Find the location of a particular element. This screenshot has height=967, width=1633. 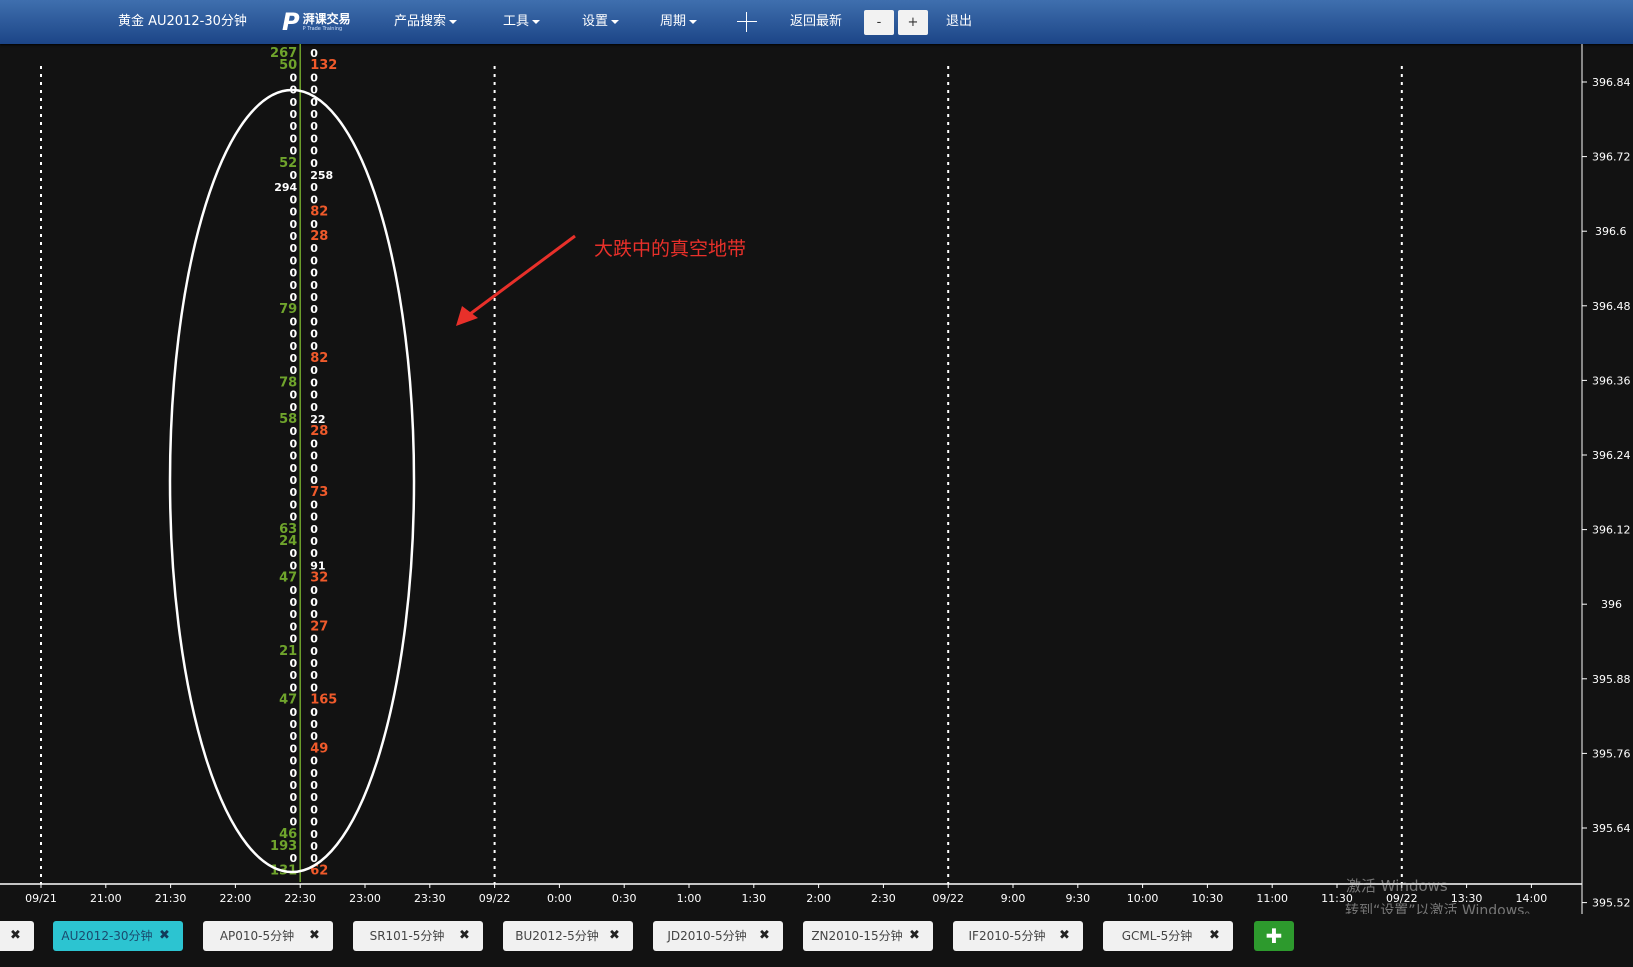

menu-settings: 设置 is located at coordinates (601, 22).